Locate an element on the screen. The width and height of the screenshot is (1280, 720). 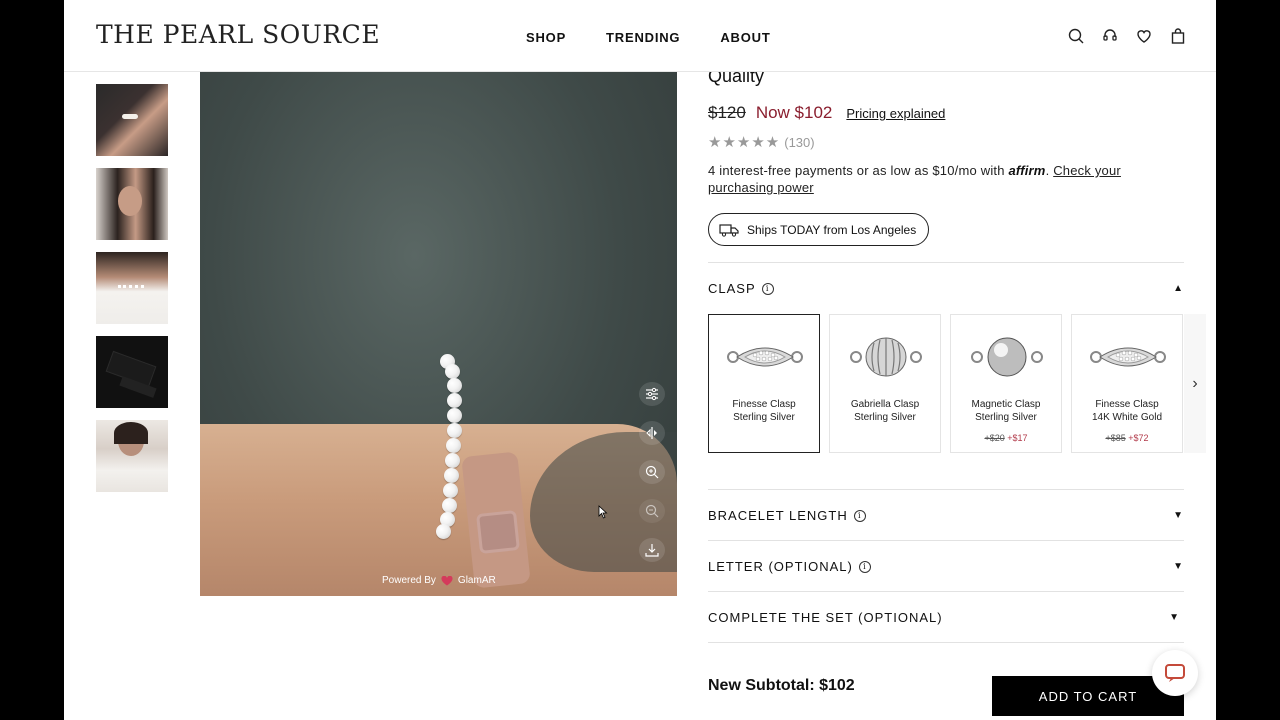
zoom-out-icon is located at coordinates (652, 511).